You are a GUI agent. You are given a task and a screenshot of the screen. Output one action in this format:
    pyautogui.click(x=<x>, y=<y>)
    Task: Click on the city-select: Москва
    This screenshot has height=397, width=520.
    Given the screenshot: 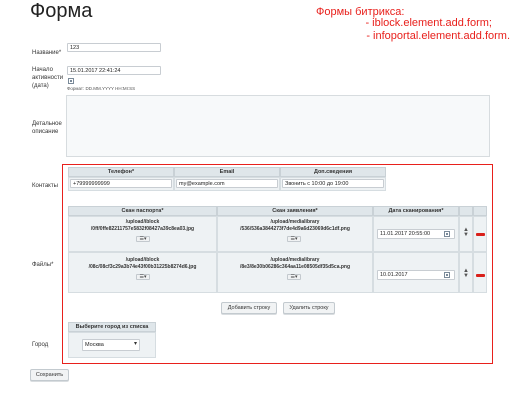 What is the action you would take?
    pyautogui.click(x=111, y=345)
    